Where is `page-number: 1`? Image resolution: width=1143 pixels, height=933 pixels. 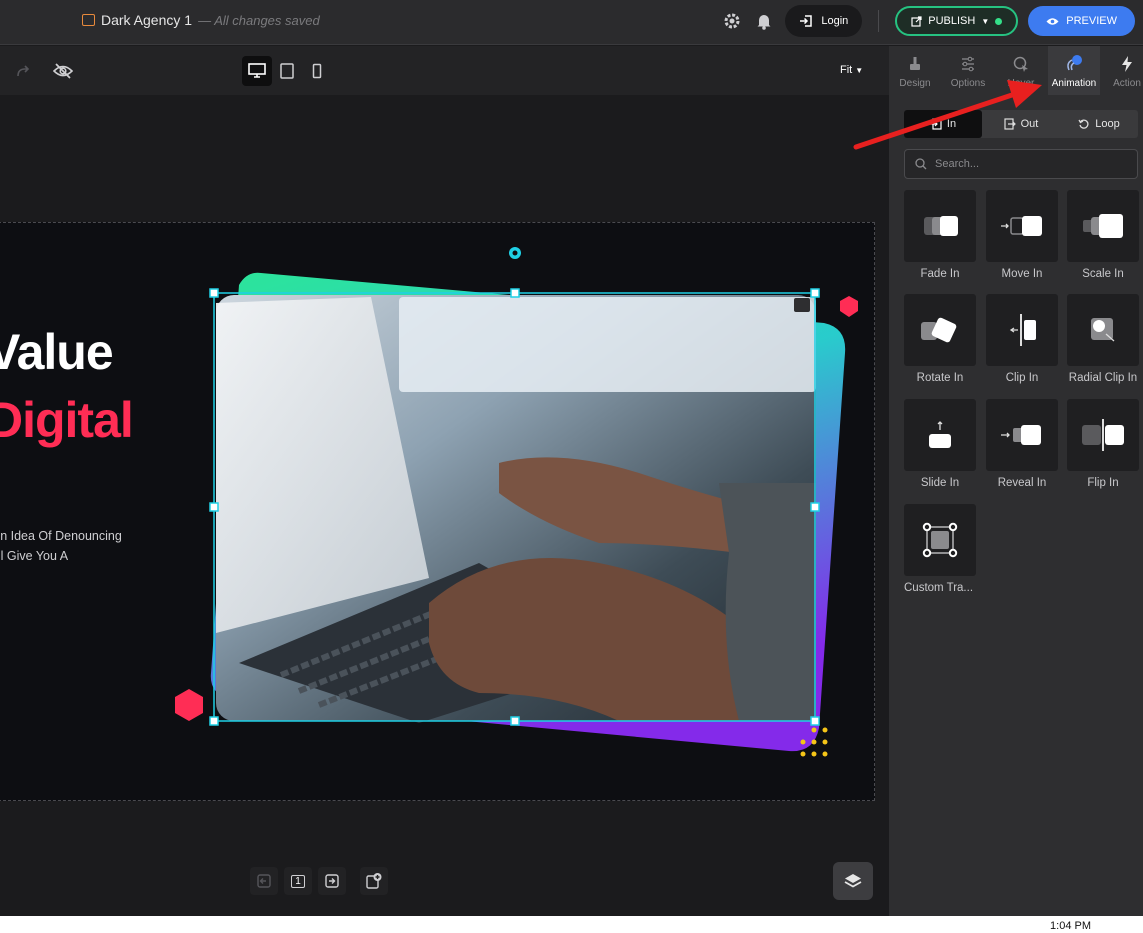
page-number: 1 is located at coordinates (298, 881).